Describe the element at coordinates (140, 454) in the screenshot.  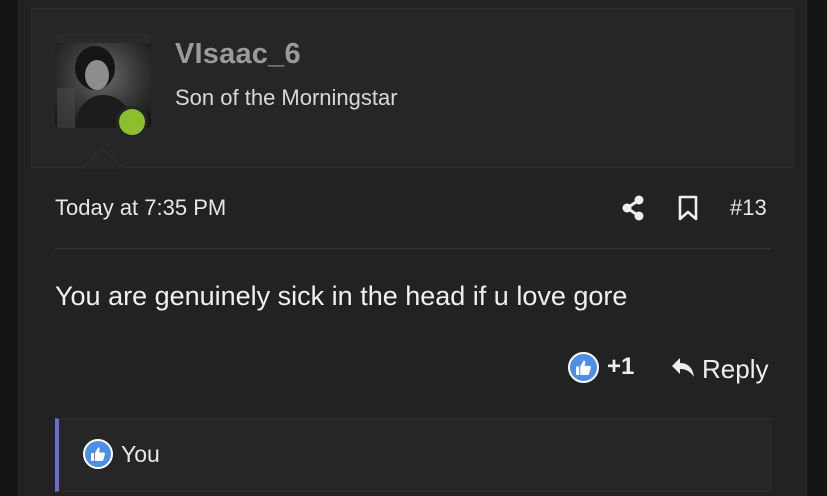
I see `reaction-users: You` at that location.